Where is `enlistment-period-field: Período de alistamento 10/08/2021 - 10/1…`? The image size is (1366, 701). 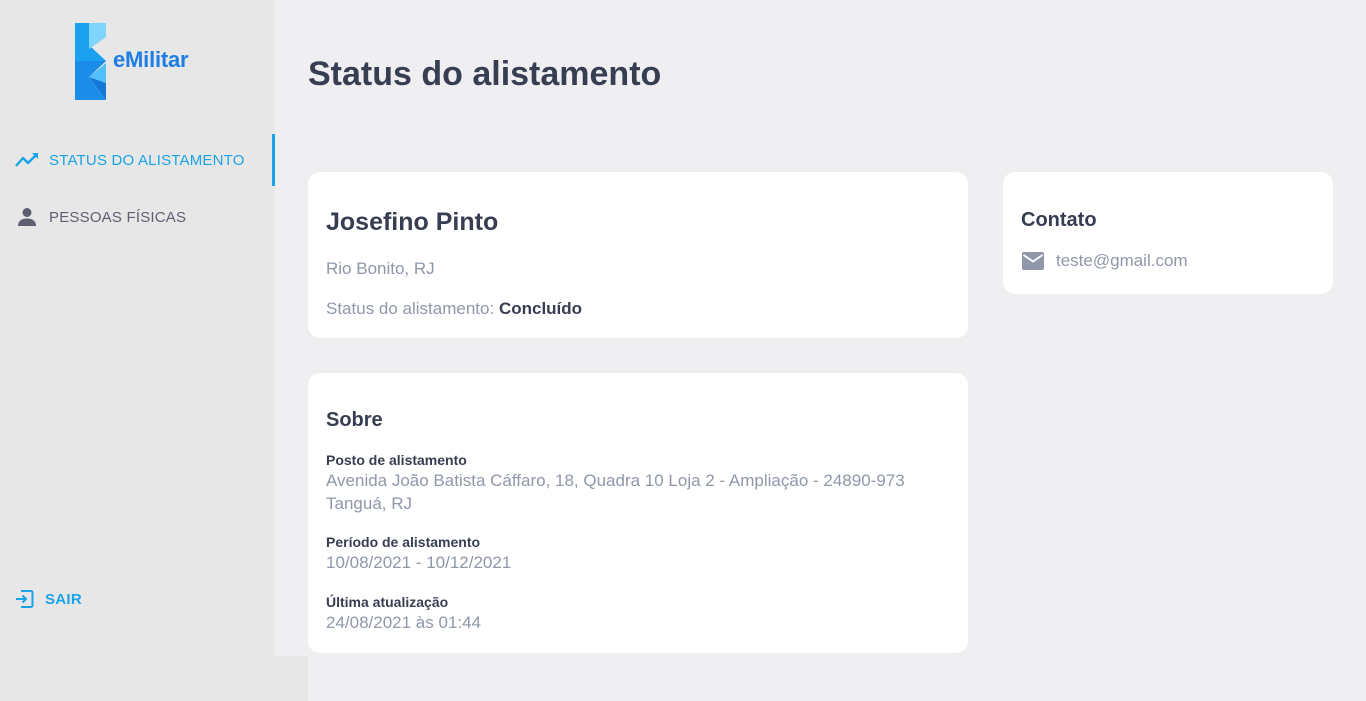 enlistment-period-field: Período de alistamento 10/08/2021 - 10/1… is located at coordinates (418, 553).